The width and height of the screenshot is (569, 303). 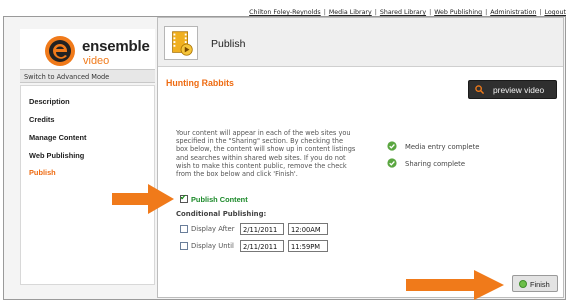 I want to click on advanced-mode-toggle: Switch to Advanced Mode, so click(x=87, y=76).